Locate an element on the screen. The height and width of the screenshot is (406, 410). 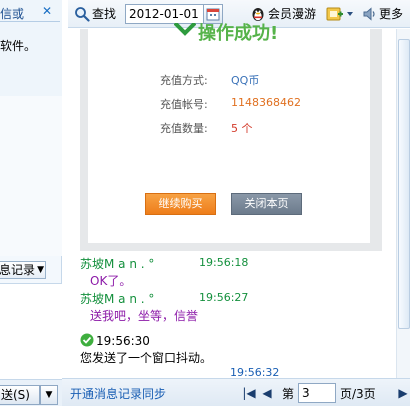
speaker-icon is located at coordinates (370, 14).